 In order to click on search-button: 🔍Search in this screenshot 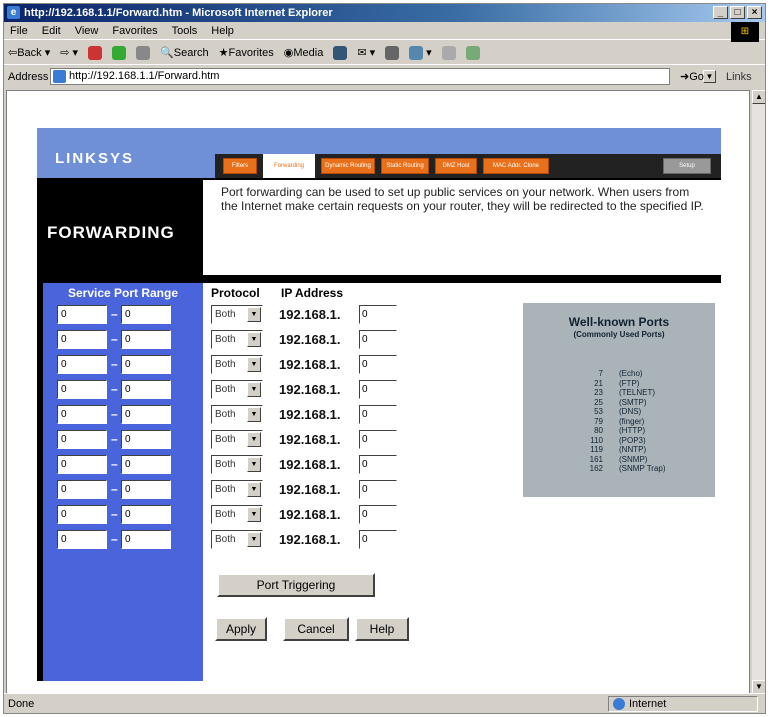, I will do `click(184, 52)`.